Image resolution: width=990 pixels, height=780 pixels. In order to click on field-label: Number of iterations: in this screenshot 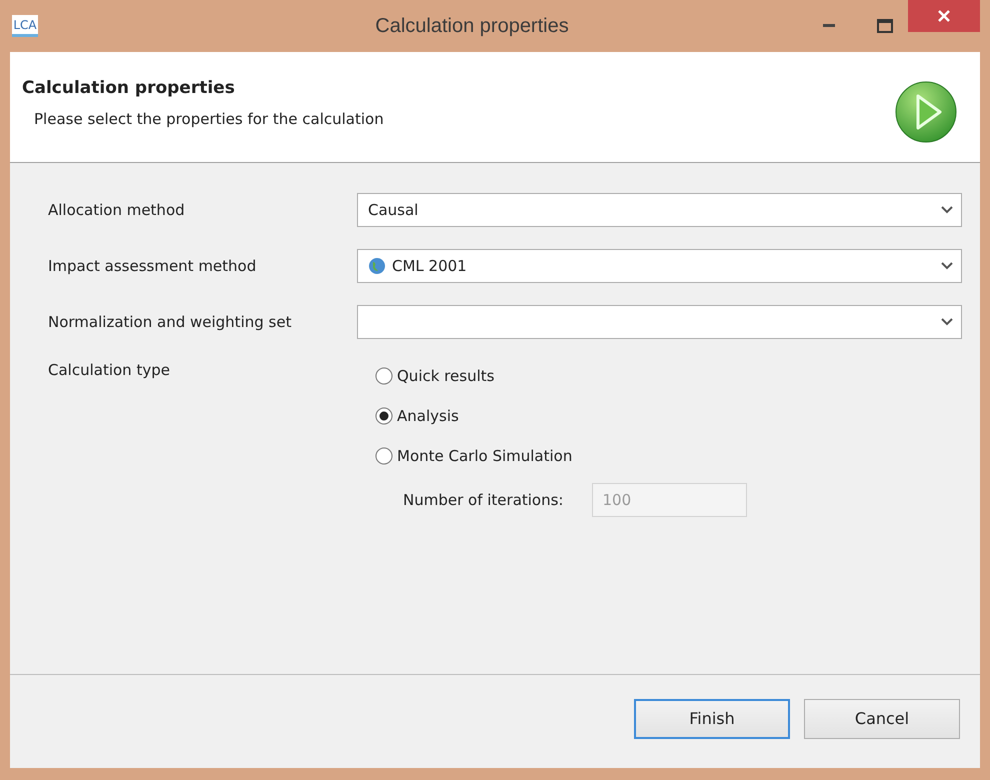, I will do `click(483, 500)`.